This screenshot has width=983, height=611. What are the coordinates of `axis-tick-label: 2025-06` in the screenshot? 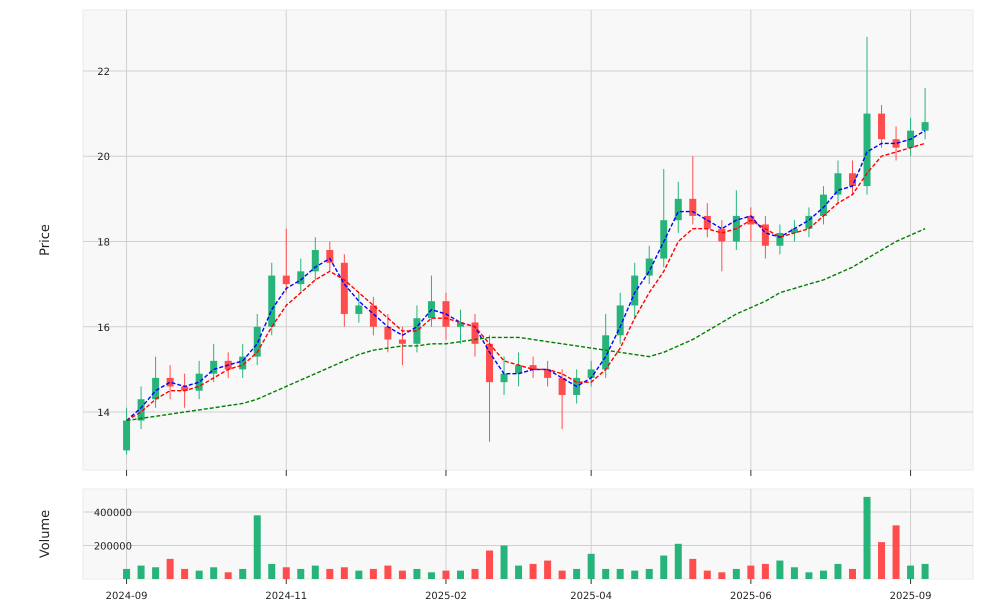 It's located at (751, 596).